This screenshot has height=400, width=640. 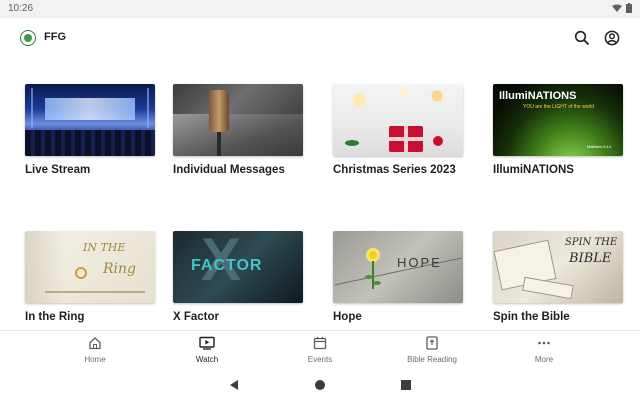 What do you see at coordinates (559, 107) in the screenshot?
I see `illuminations-thumb-subtitle: YOU are the LIGHT of the world` at bounding box center [559, 107].